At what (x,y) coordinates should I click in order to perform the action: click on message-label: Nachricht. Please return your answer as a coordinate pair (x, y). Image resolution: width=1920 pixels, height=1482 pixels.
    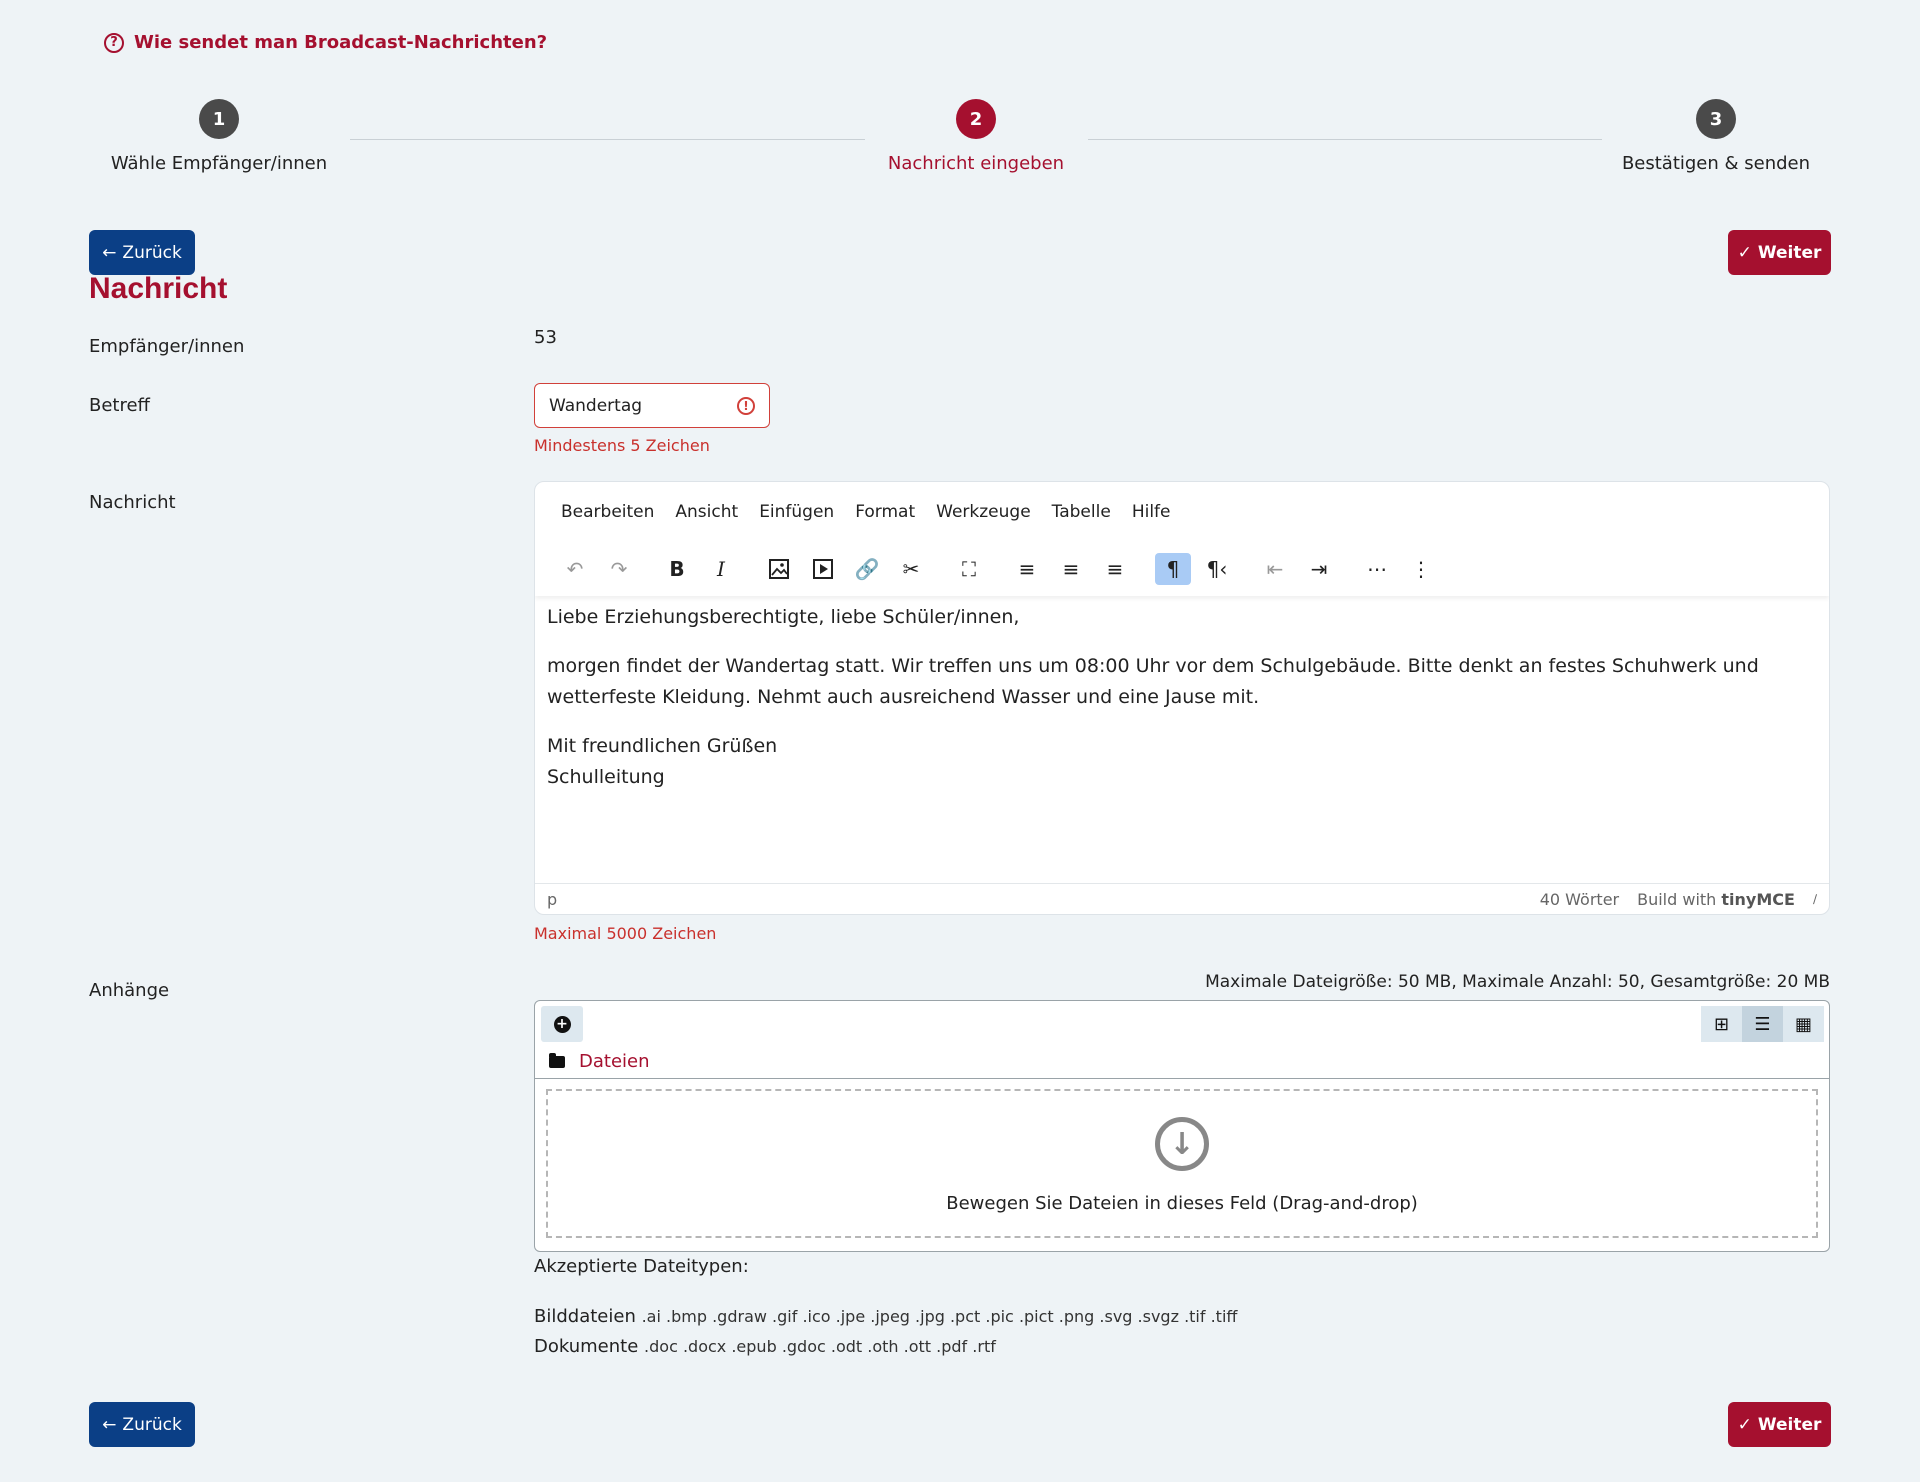
    Looking at the image, I should click on (132, 502).